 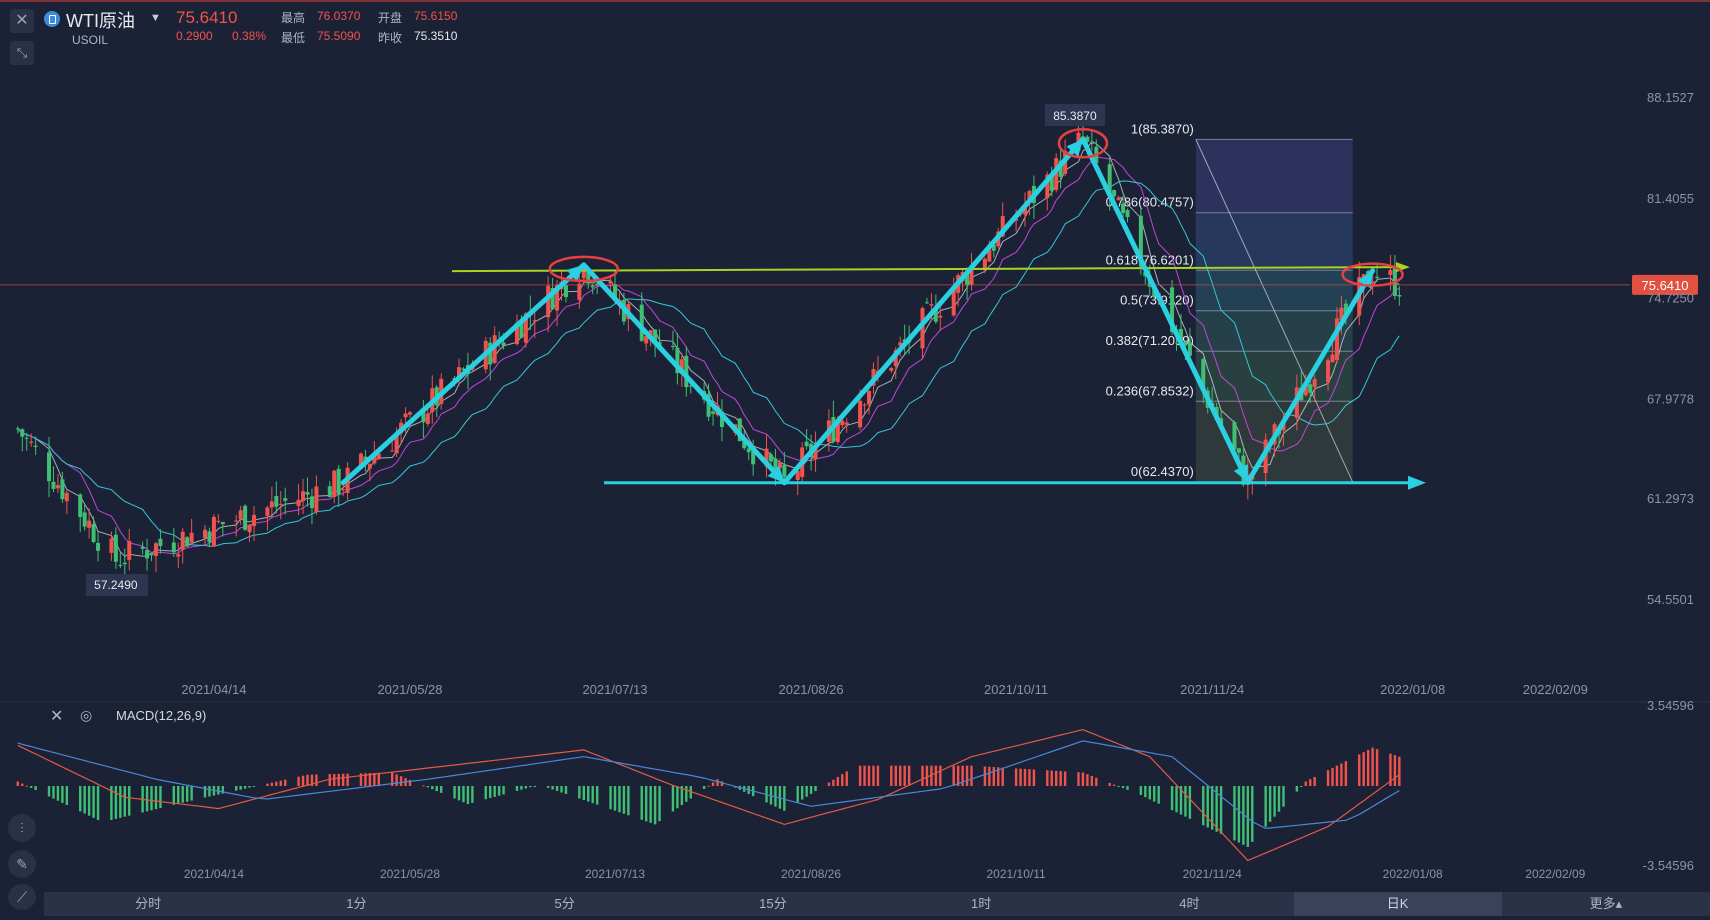 I want to click on tab-5min: 5分, so click(x=565, y=904).